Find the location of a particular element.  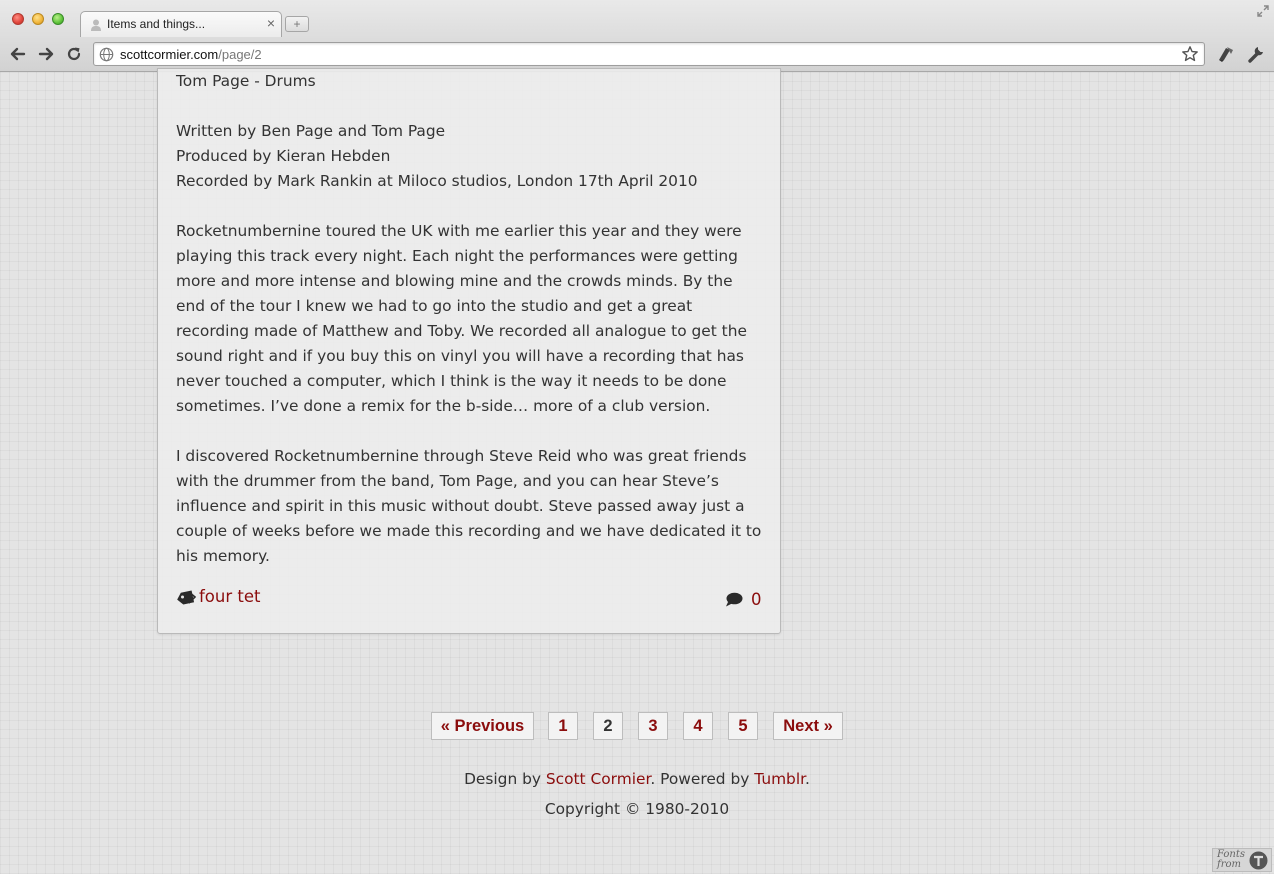

reload-button is located at coordinates (74, 54).